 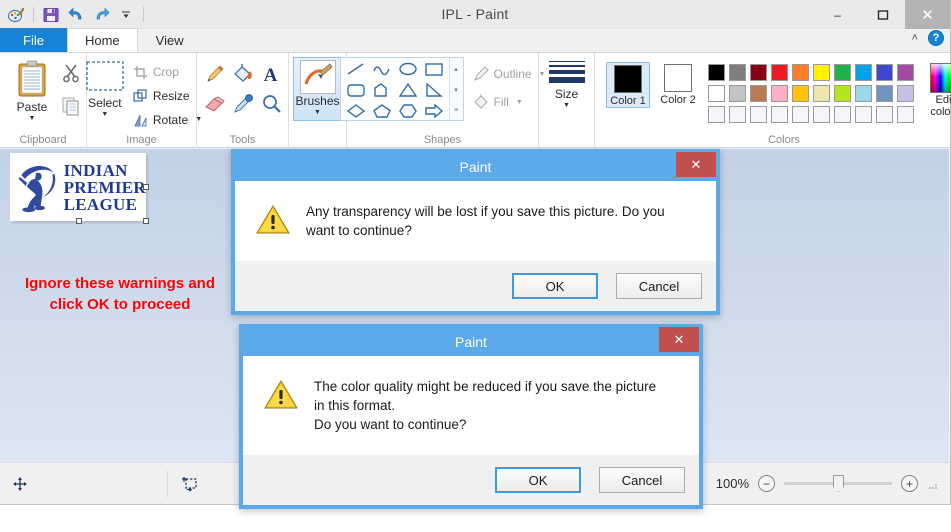 What do you see at coordinates (837, 14) in the screenshot?
I see `minimize-button: –` at bounding box center [837, 14].